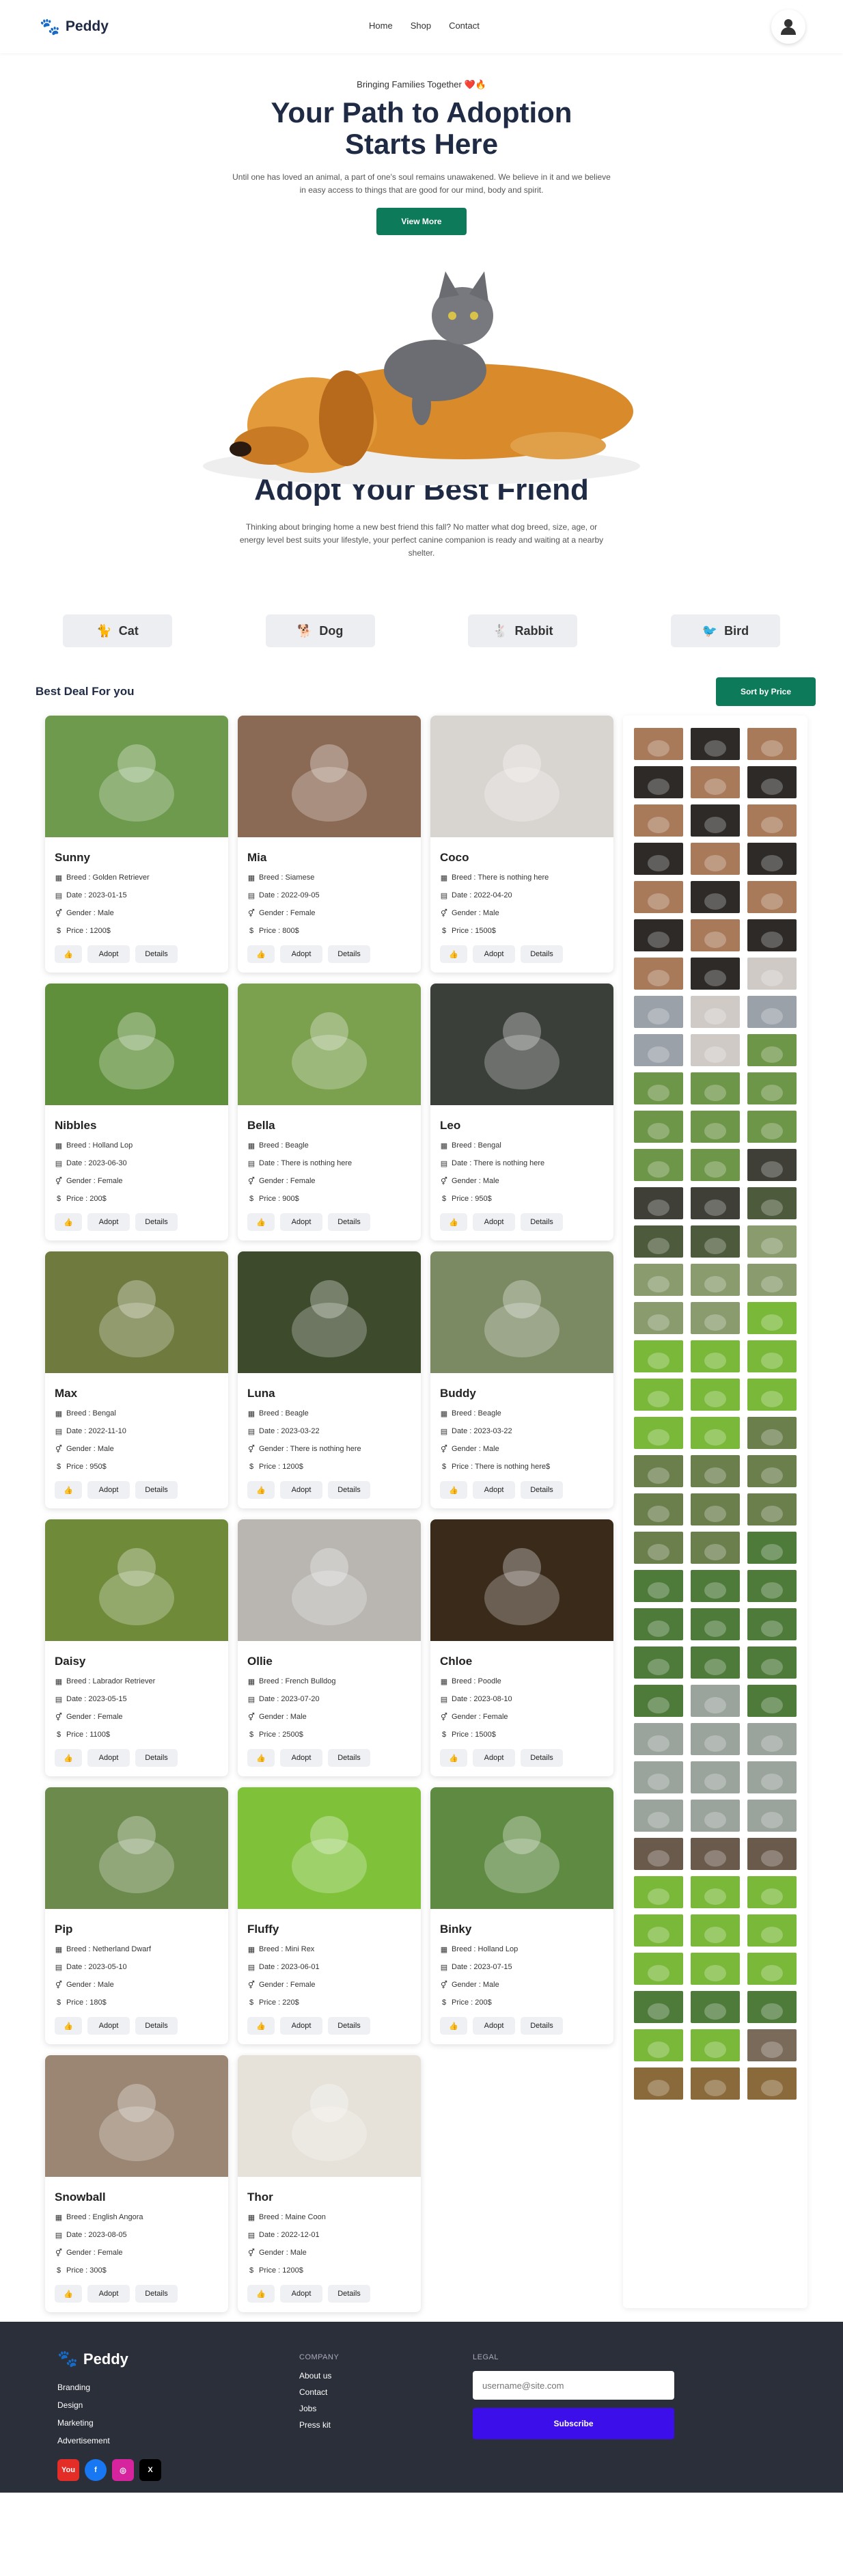 The width and height of the screenshot is (843, 2576). What do you see at coordinates (381, 26) in the screenshot?
I see `nav-home: Home` at bounding box center [381, 26].